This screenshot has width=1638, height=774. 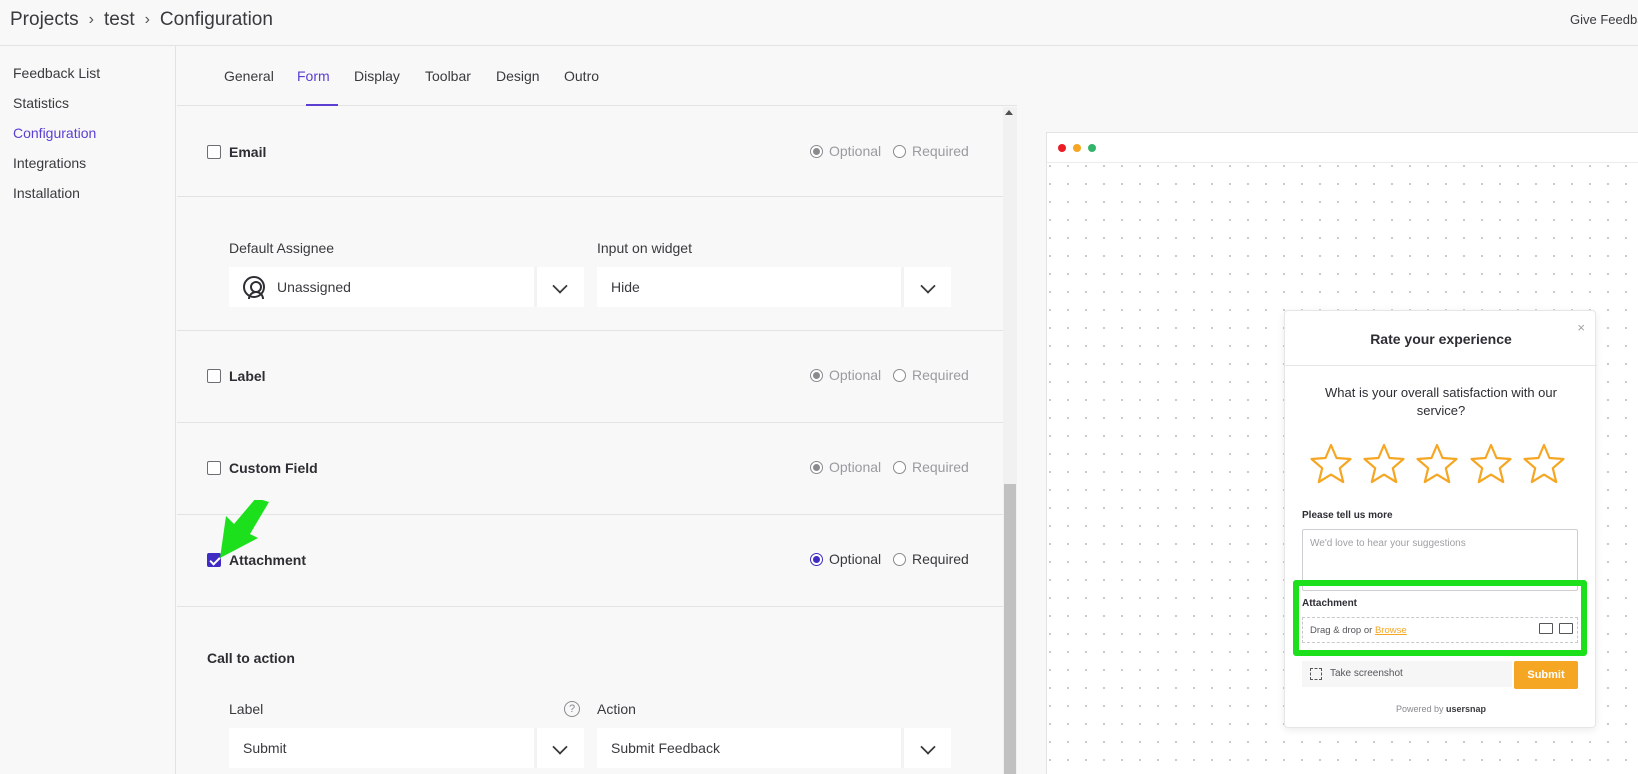 I want to click on label-optional-radio, so click(x=816, y=375).